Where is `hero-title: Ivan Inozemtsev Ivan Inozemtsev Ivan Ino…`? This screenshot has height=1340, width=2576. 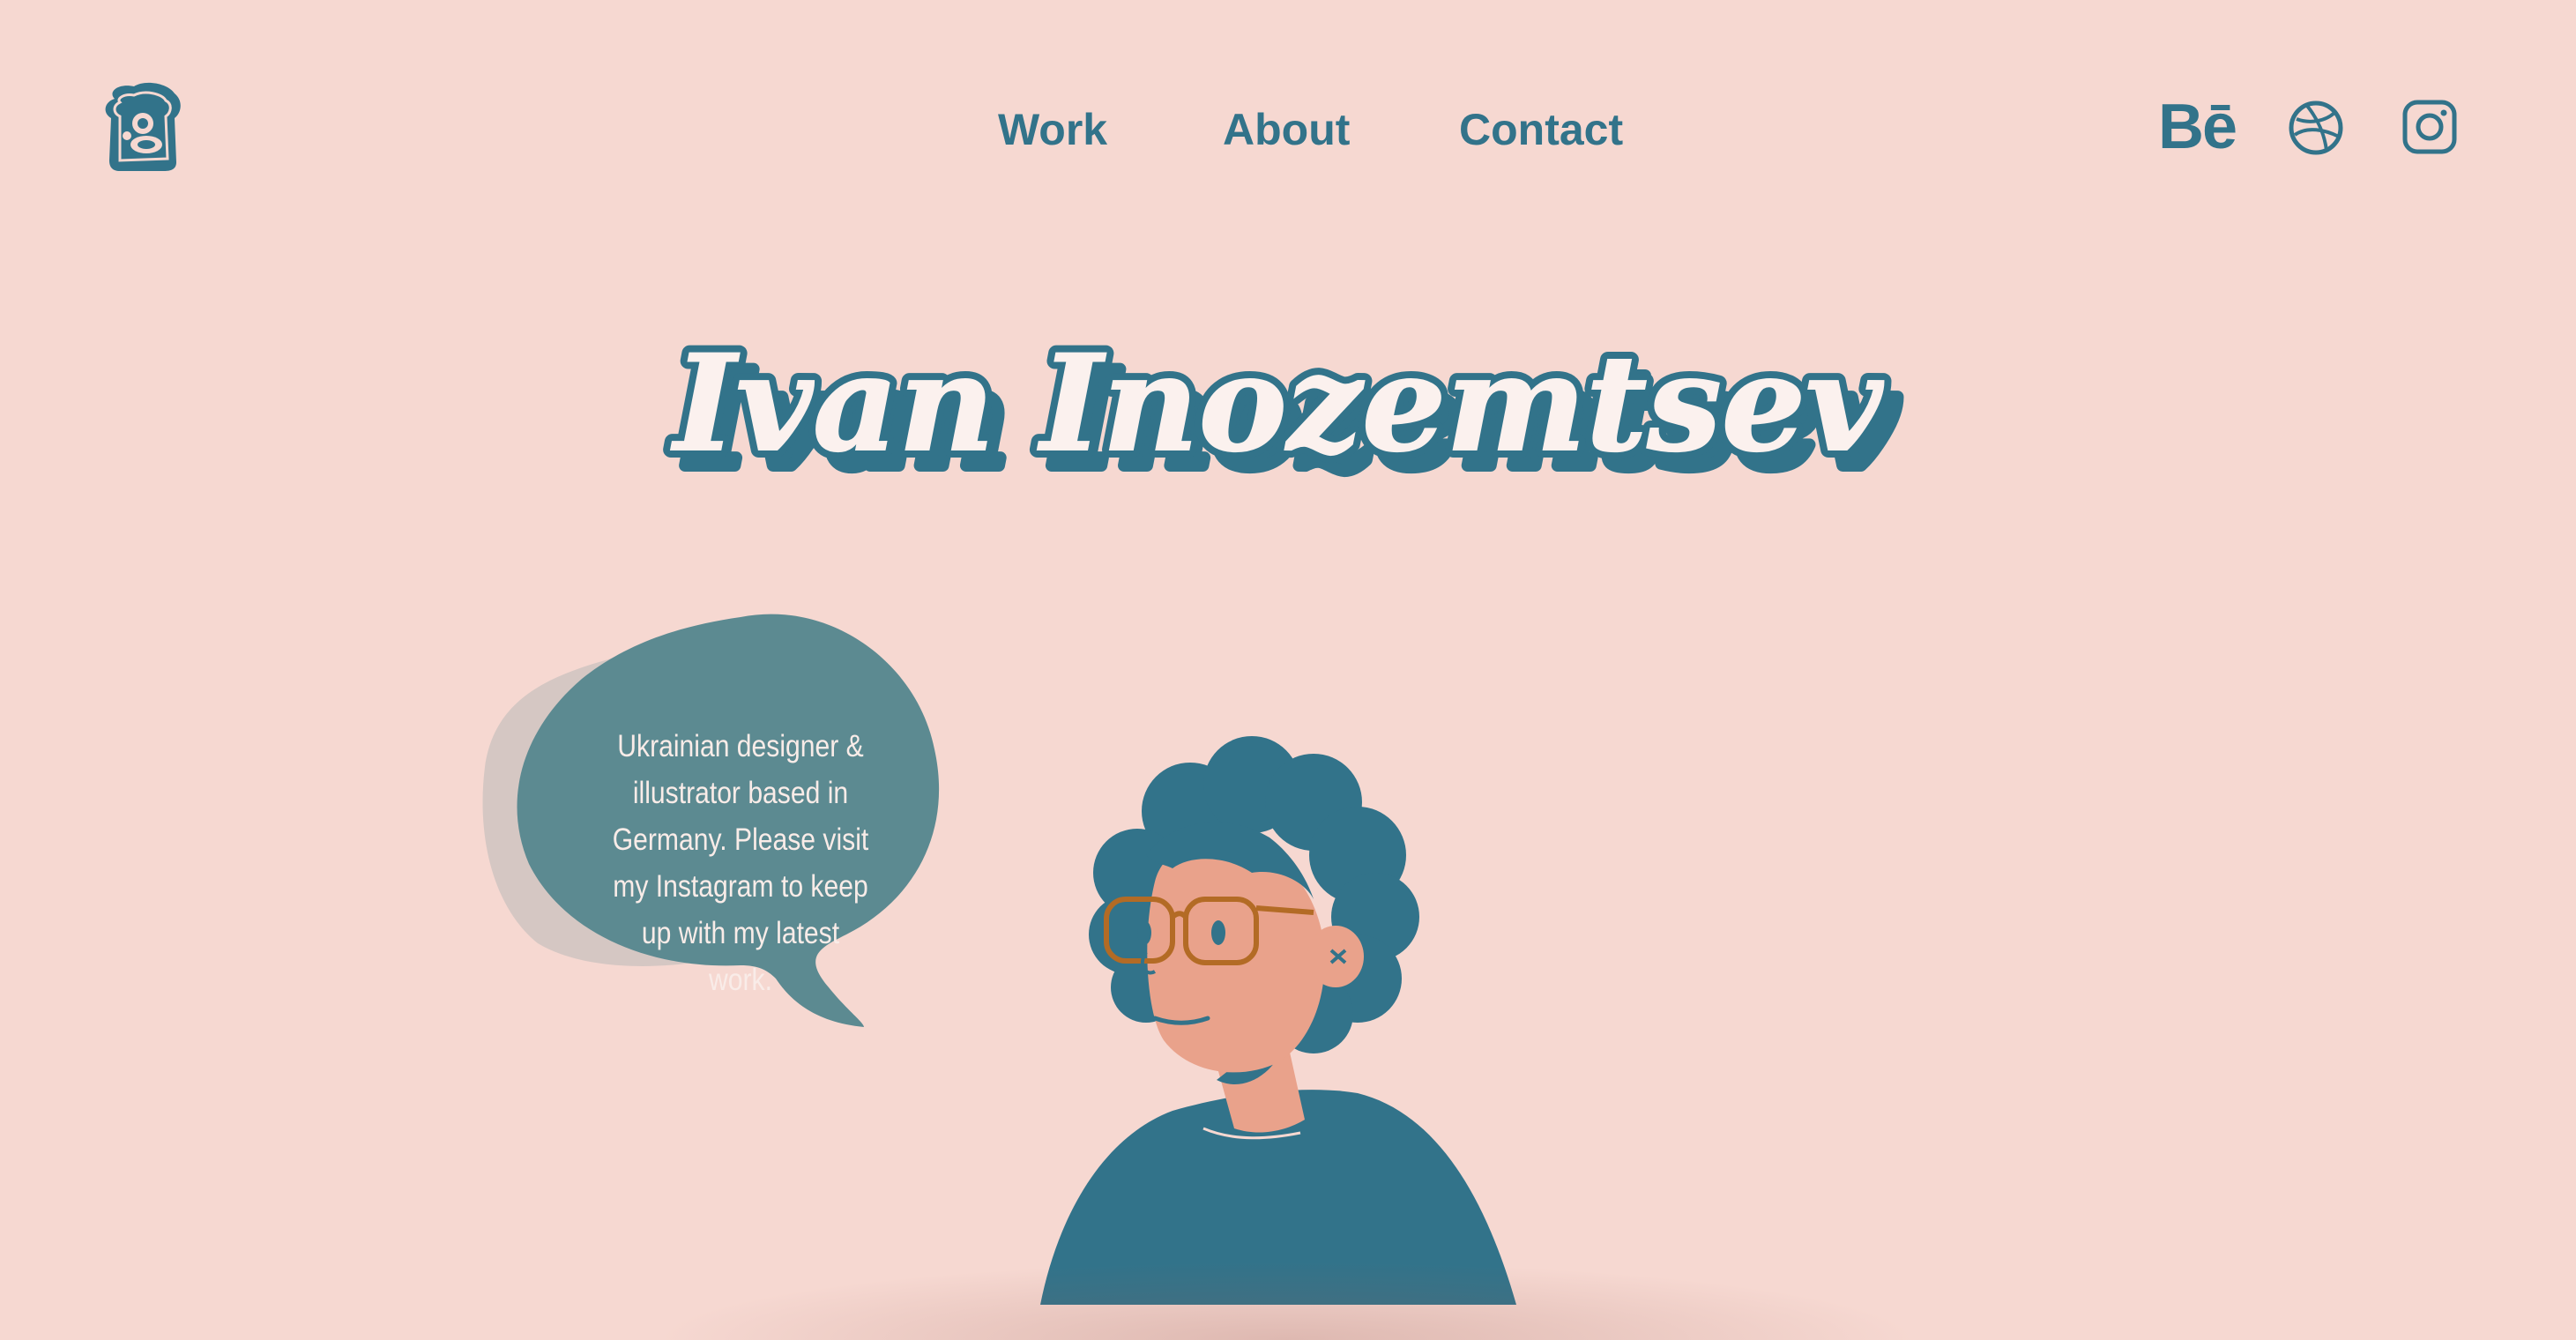 hero-title: Ivan Inozemtsev Ivan Inozemtsev Ivan Ino… is located at coordinates (1284, 410).